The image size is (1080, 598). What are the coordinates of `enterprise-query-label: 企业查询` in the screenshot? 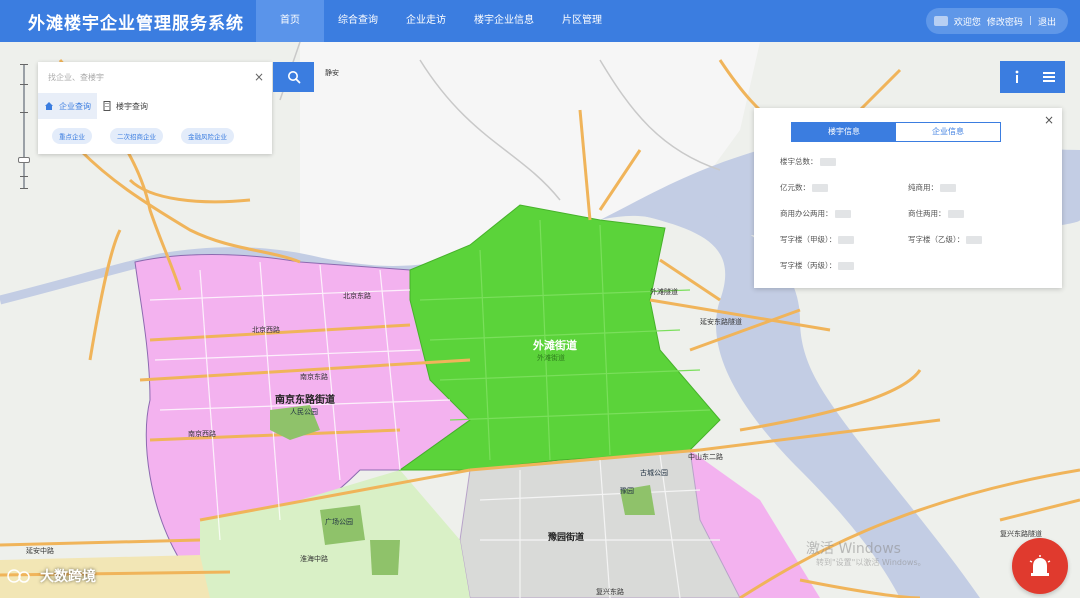 It's located at (75, 106).